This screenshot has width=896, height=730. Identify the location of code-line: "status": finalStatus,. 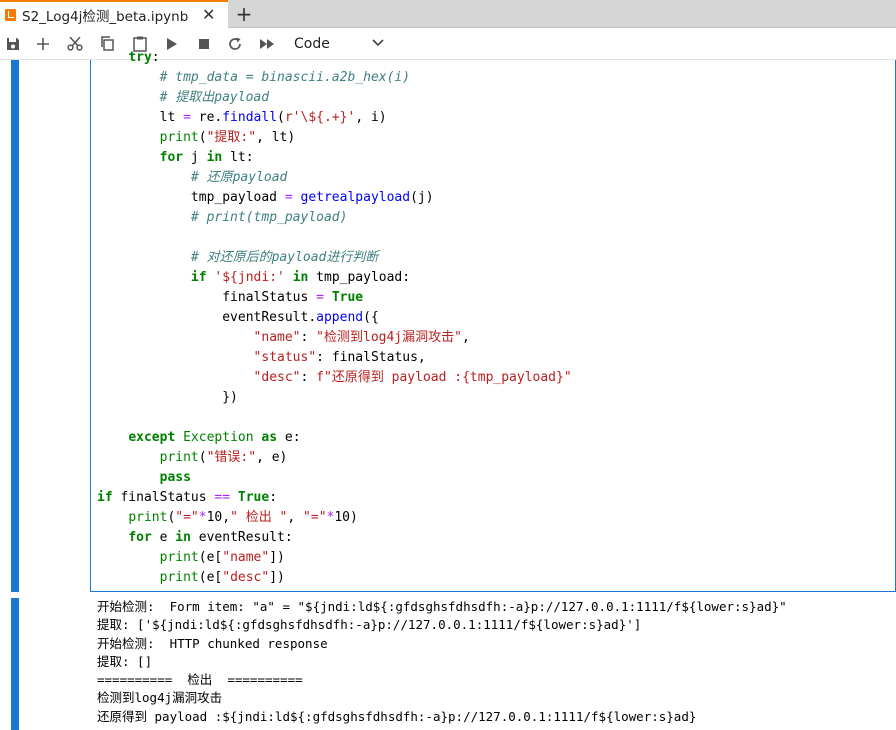
(261, 357).